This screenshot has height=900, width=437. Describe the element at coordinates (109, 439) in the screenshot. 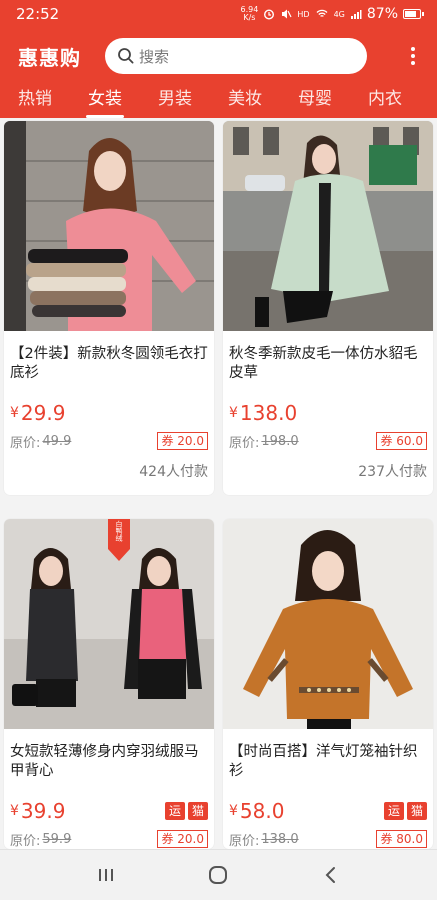

I see `original-price-row: 原价: 49.9 券 20.0` at that location.